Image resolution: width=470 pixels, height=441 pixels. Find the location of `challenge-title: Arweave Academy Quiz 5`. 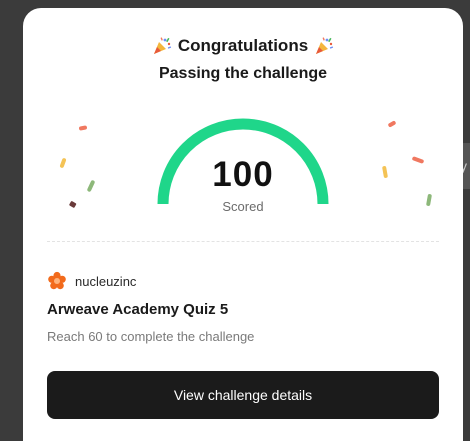

challenge-title: Arweave Academy Quiz 5 is located at coordinates (138, 309).